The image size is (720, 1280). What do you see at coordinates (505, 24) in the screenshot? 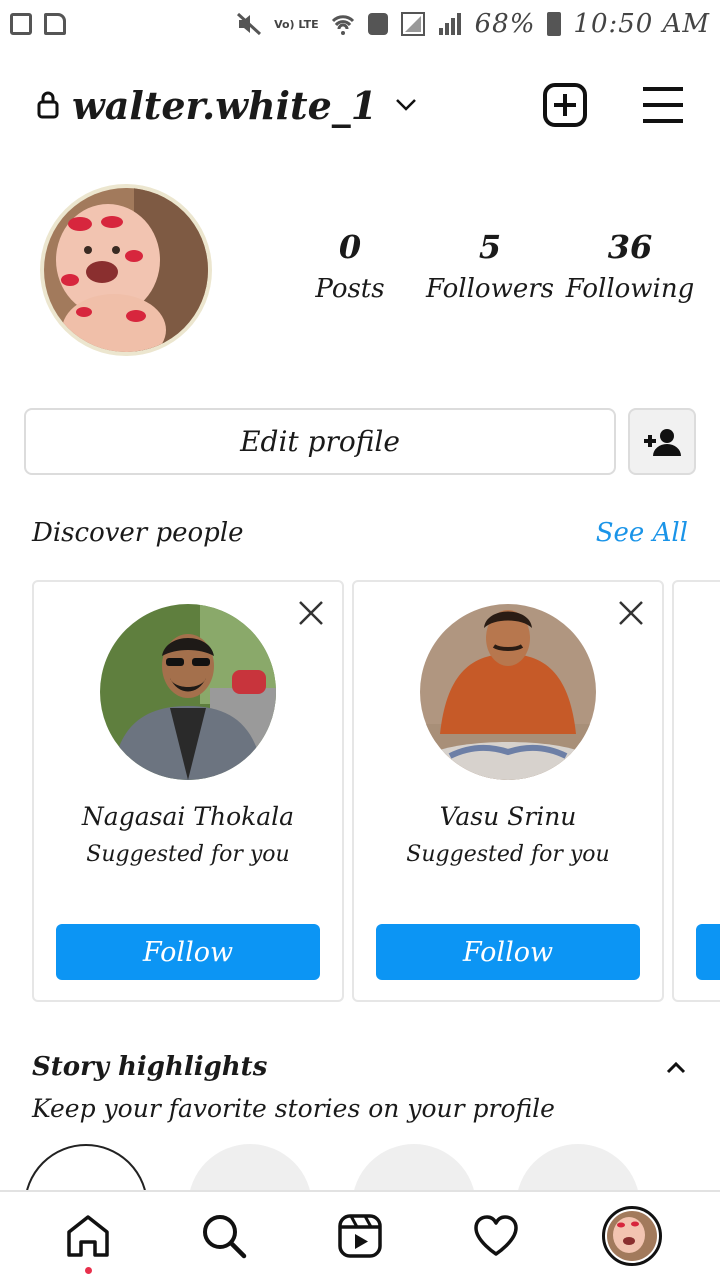
I see `battery-percent: 68%` at bounding box center [505, 24].